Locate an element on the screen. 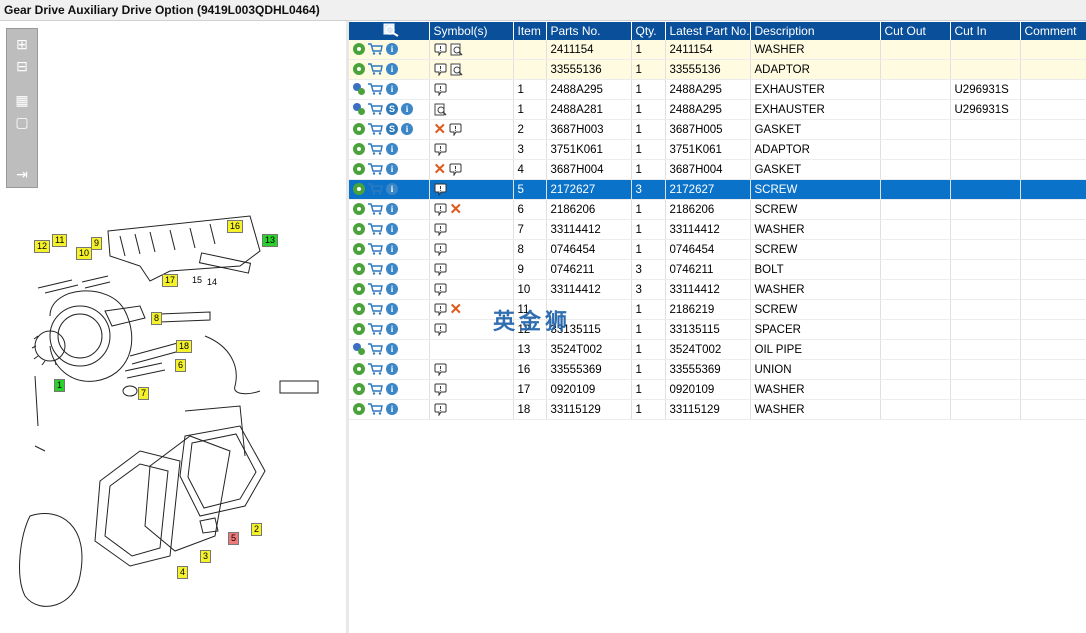 The image size is (1086, 633). table-row: i 8 0746454 1 0746454 SCREW is located at coordinates (717, 249).